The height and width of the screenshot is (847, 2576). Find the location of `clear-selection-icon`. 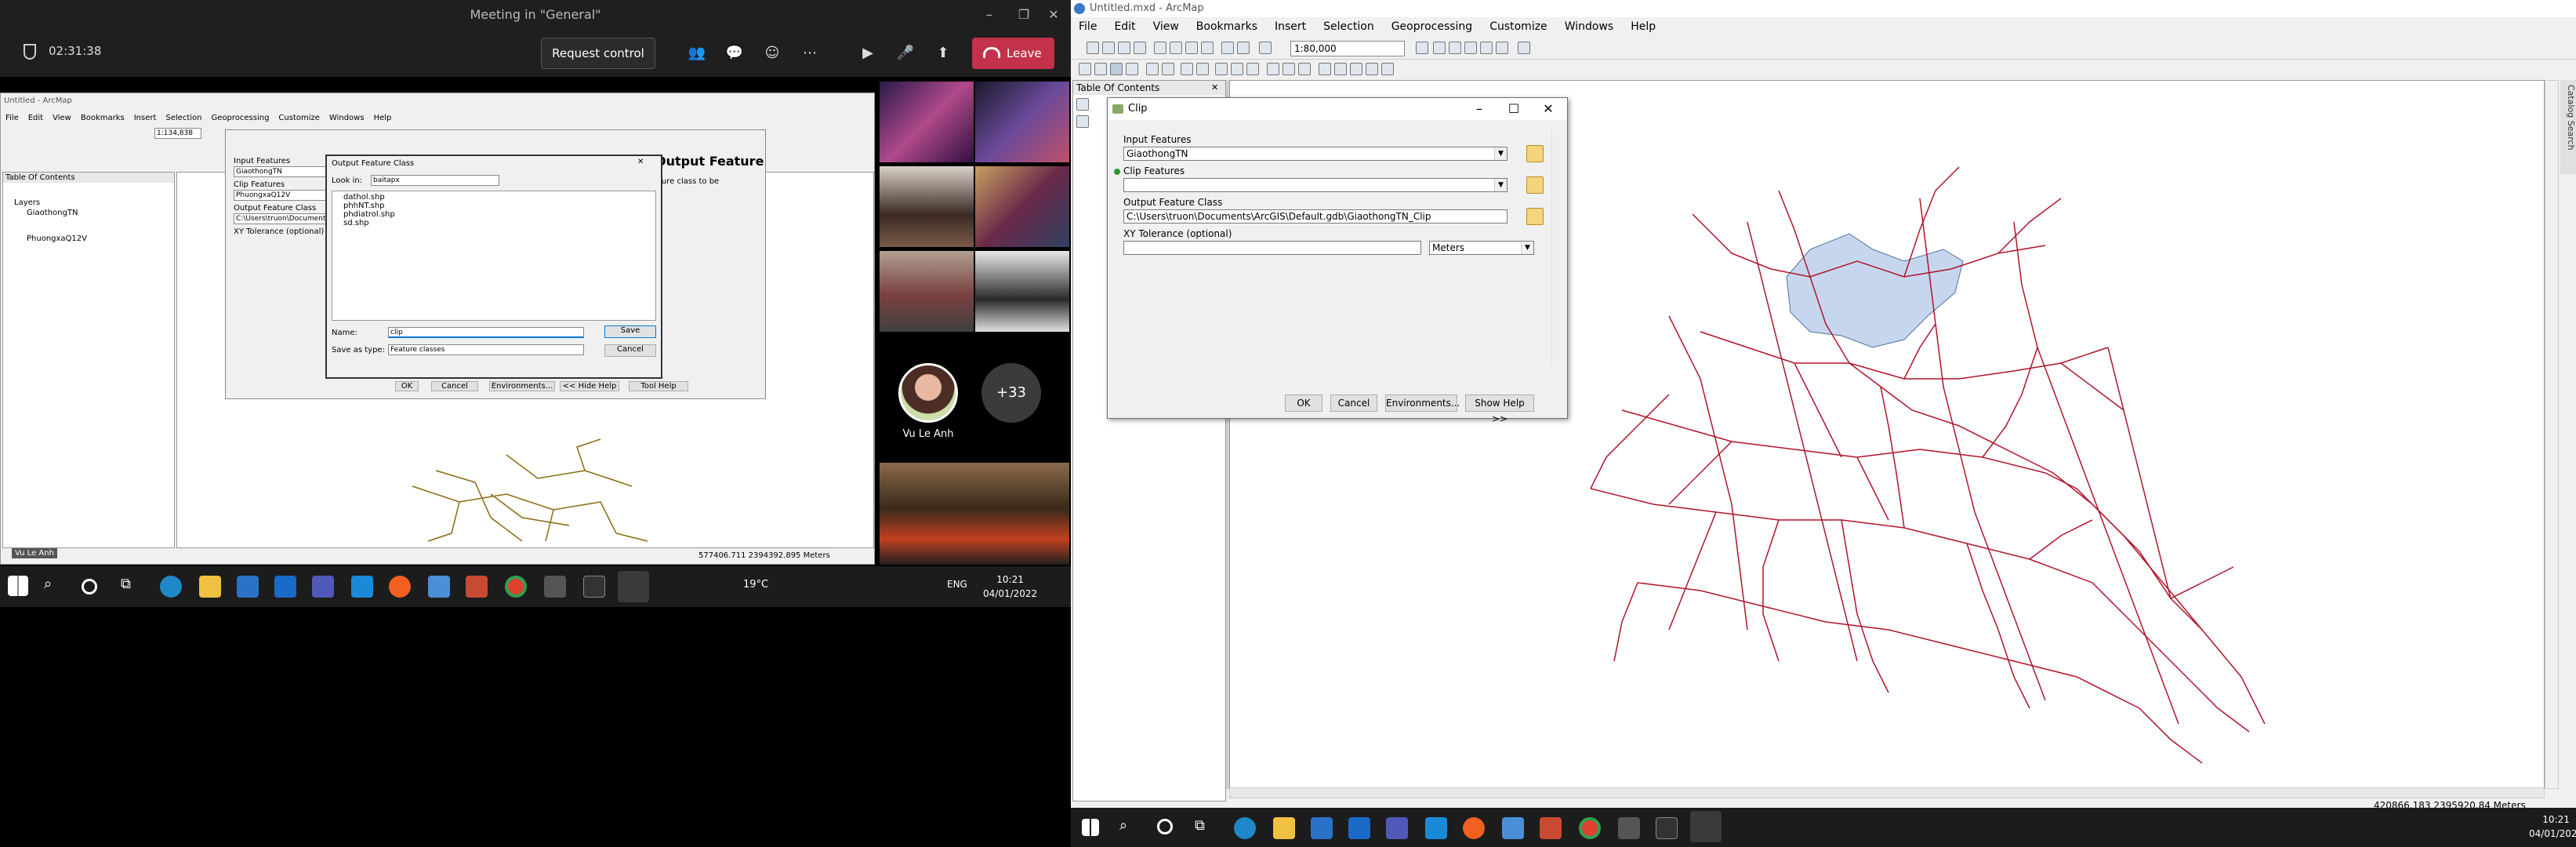

clear-selection-icon is located at coordinates (1237, 69).